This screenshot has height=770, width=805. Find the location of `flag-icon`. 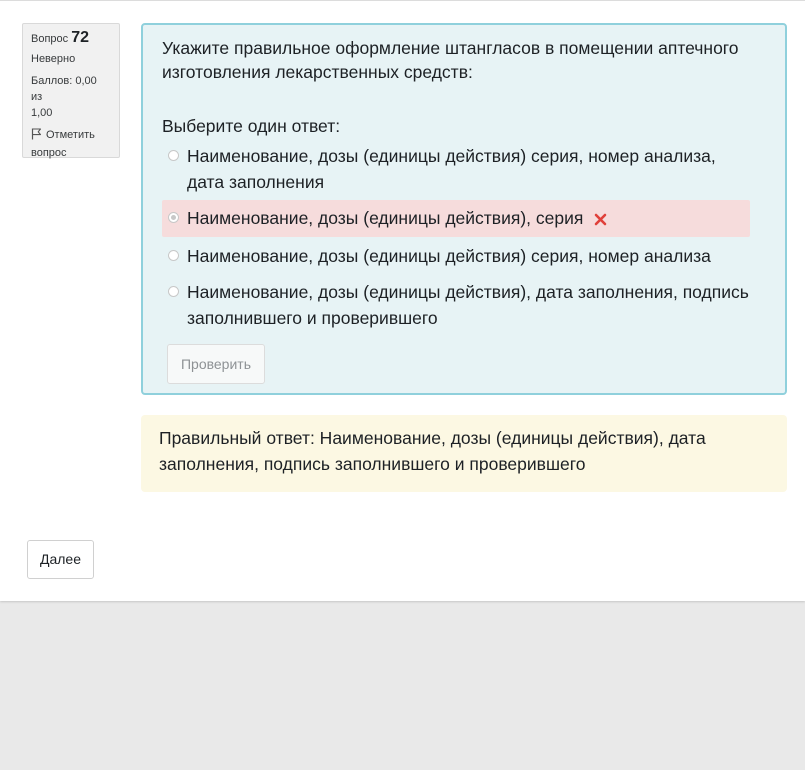

flag-icon is located at coordinates (37, 136).